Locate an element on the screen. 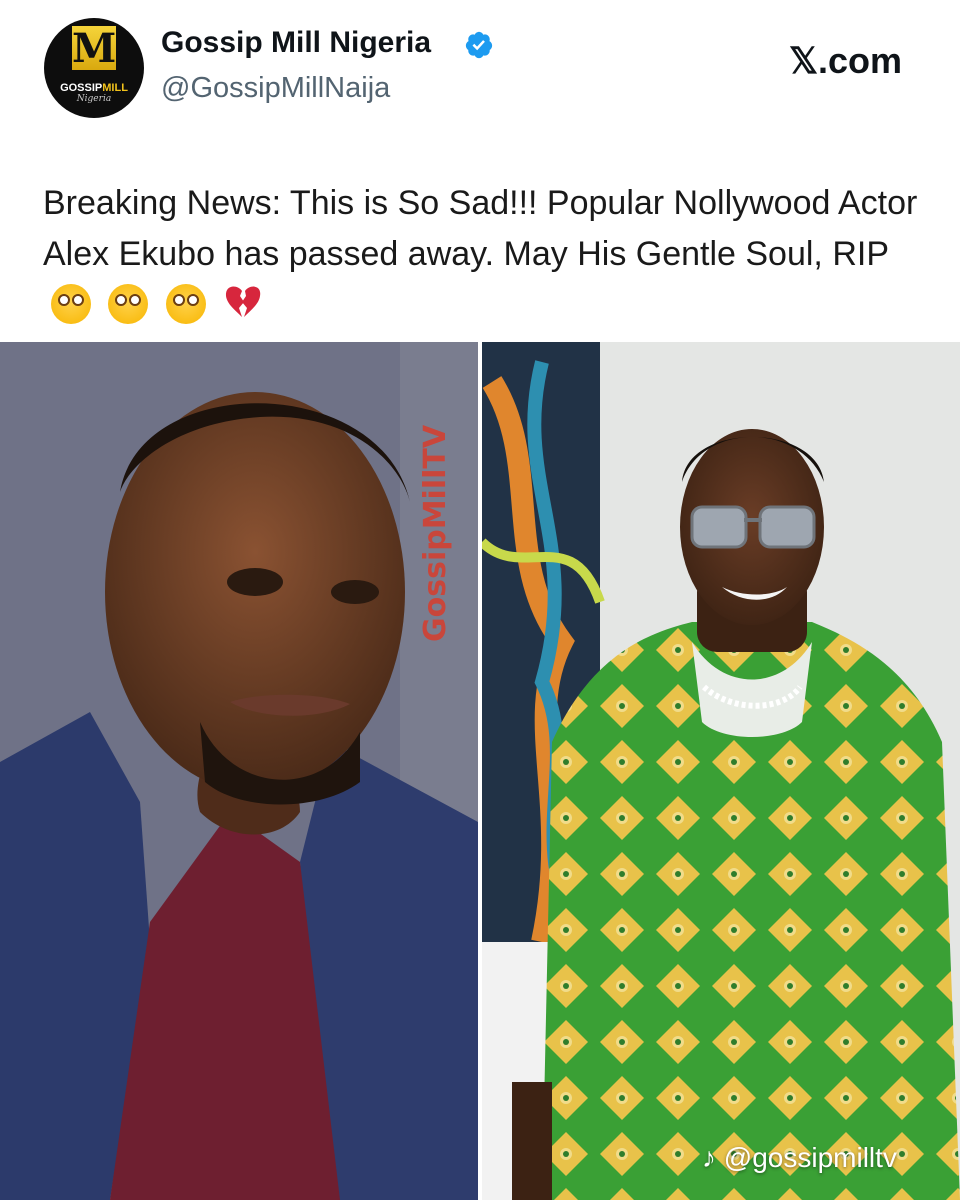 The height and width of the screenshot is (1200, 960). account-name: Gossip Mill Nigeria is located at coordinates (296, 43).